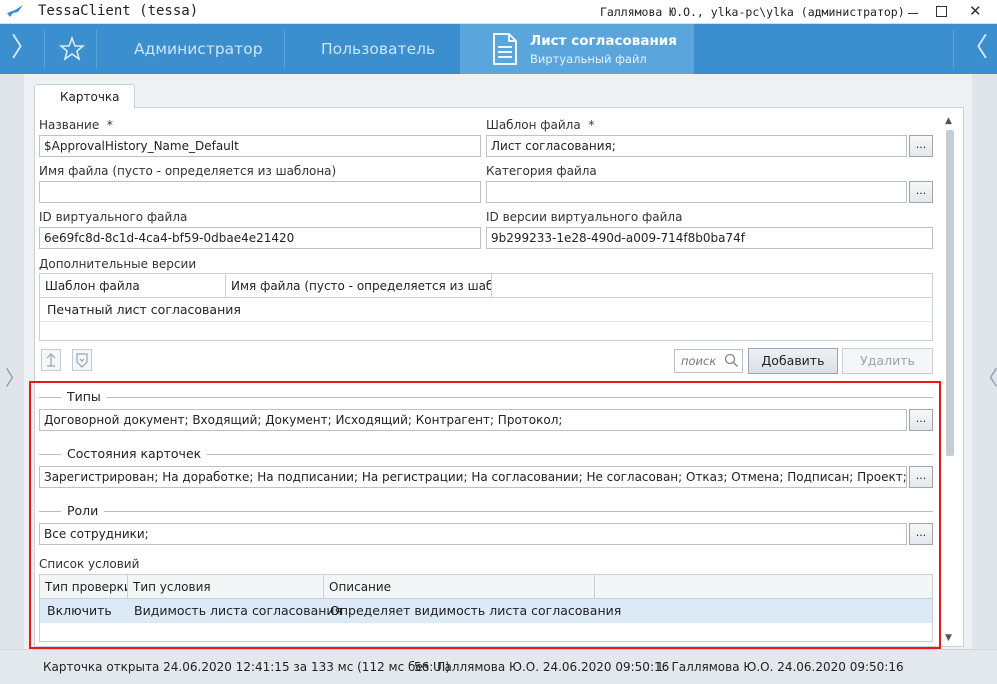 The image size is (997, 684). Describe the element at coordinates (260, 192) in the screenshot. I see `filename-field` at that location.